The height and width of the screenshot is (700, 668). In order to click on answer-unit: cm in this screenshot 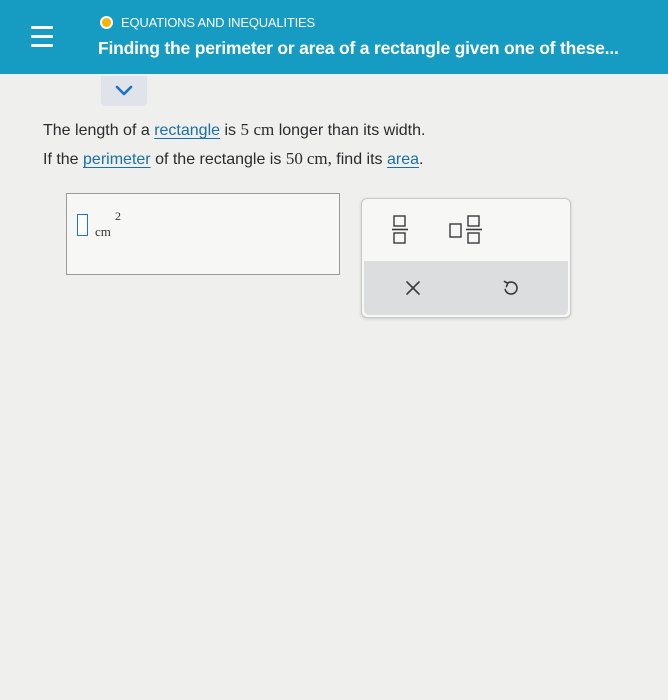, I will do `click(103, 231)`.